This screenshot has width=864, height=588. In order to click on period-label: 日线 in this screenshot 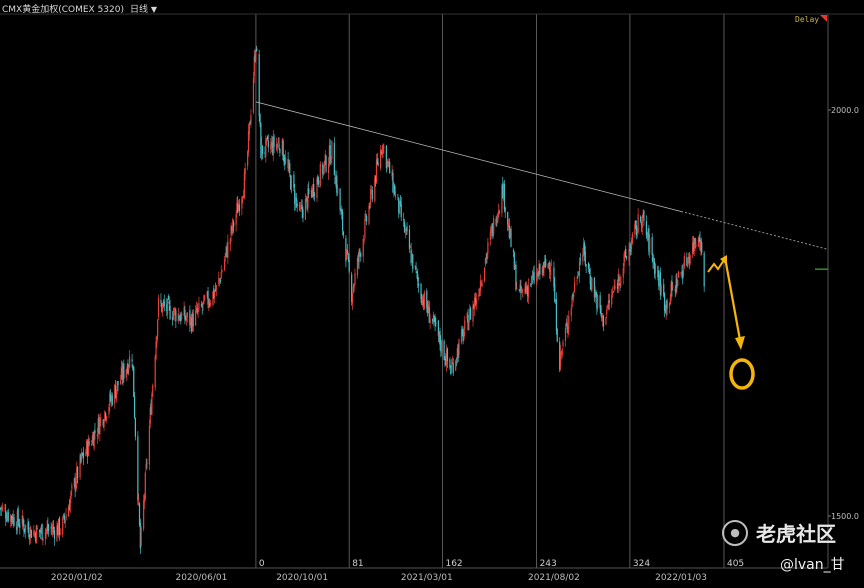, I will do `click(139, 9)`.